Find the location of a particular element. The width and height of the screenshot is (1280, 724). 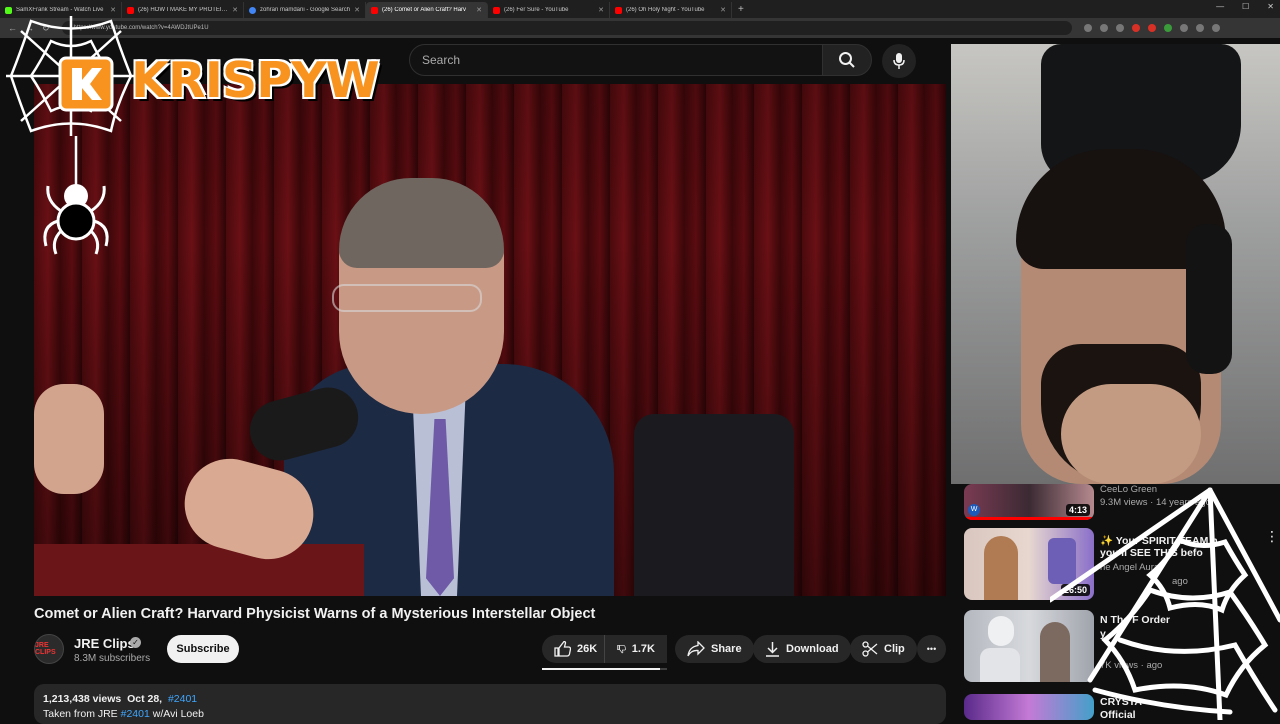

thumbs-up-icon is located at coordinates (562, 649).